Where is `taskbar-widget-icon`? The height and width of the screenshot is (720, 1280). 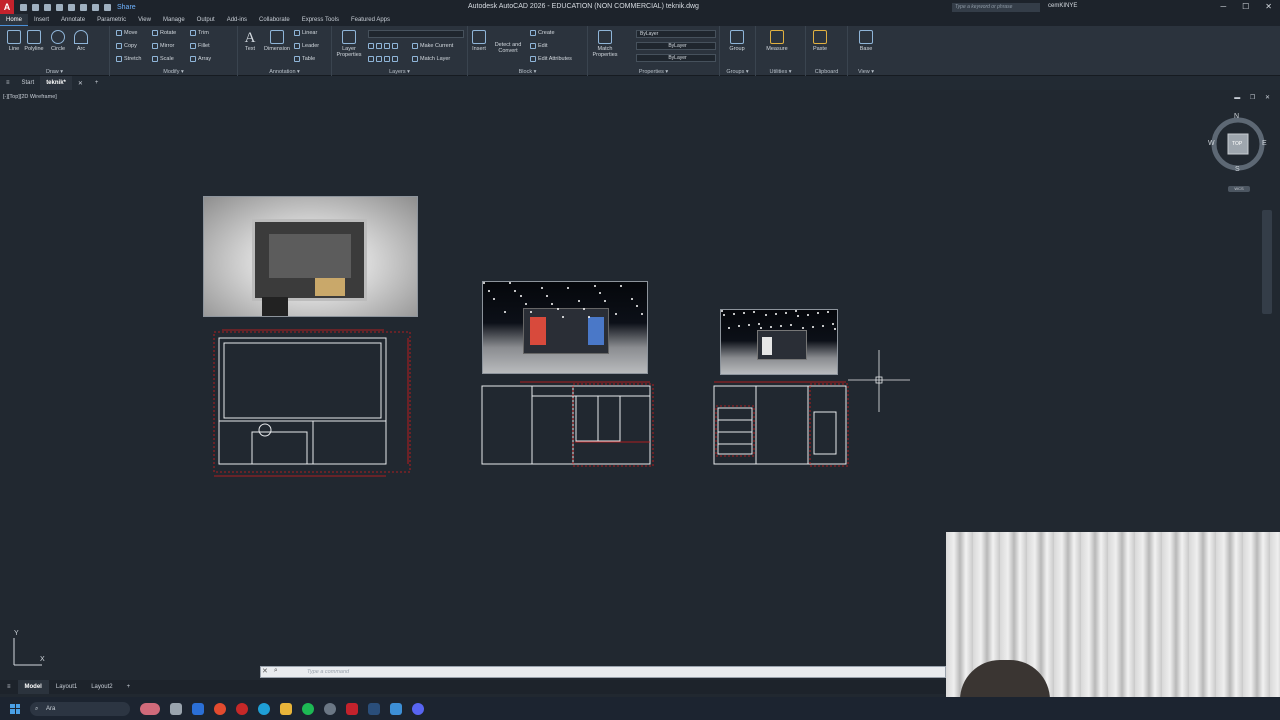
taskbar-widget-icon is located at coordinates (150, 708).